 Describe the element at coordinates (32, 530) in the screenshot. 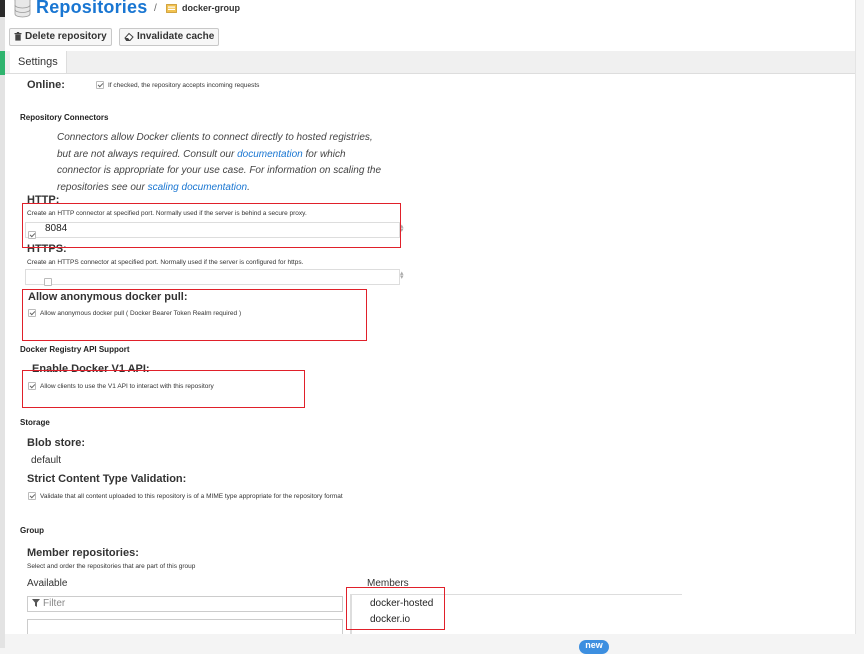

I see `group-heading: Group` at that location.